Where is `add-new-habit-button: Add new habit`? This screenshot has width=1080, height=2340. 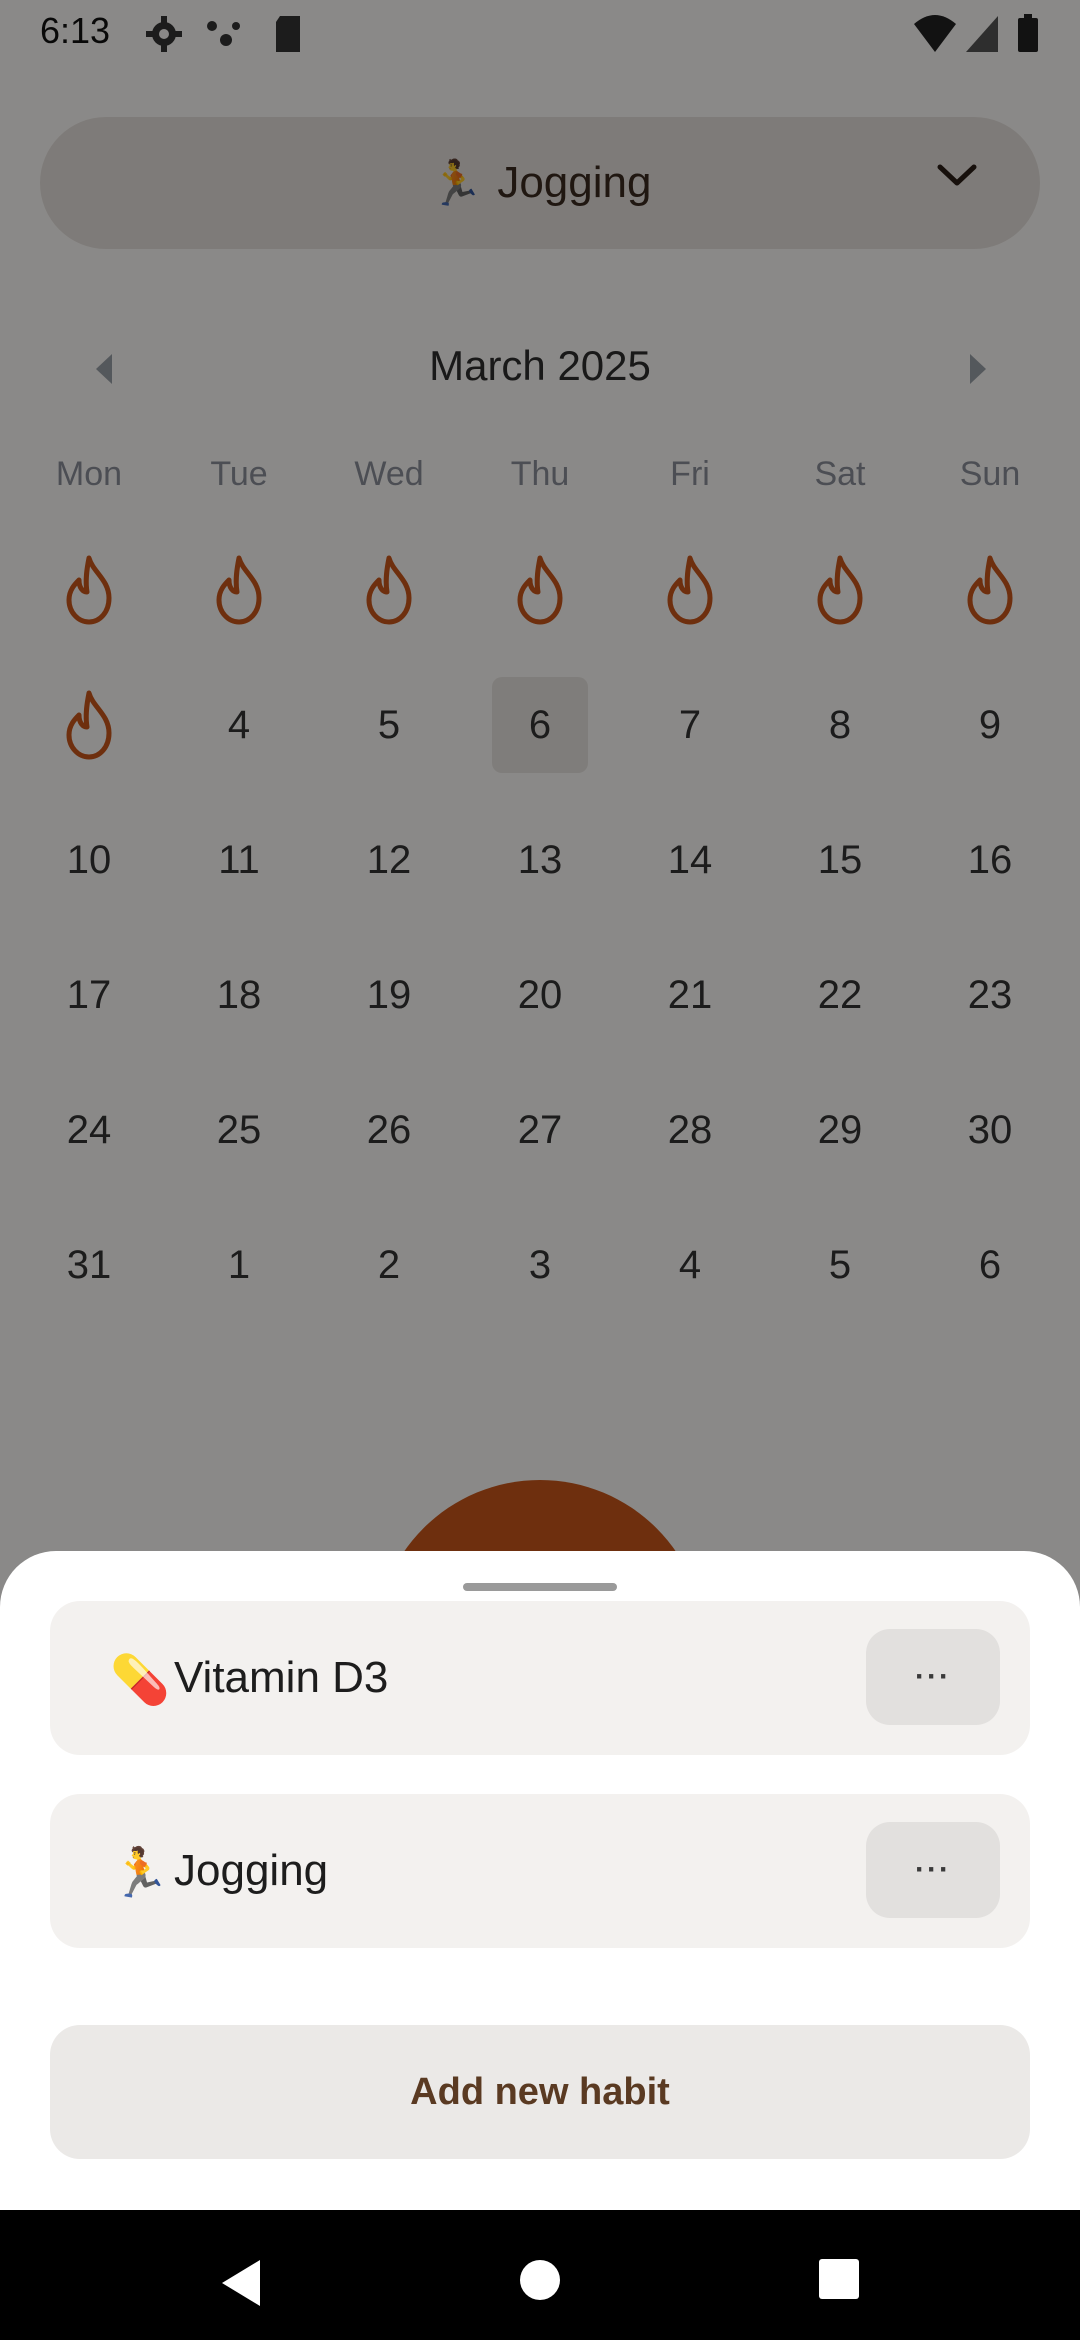 add-new-habit-button: Add new habit is located at coordinates (540, 2092).